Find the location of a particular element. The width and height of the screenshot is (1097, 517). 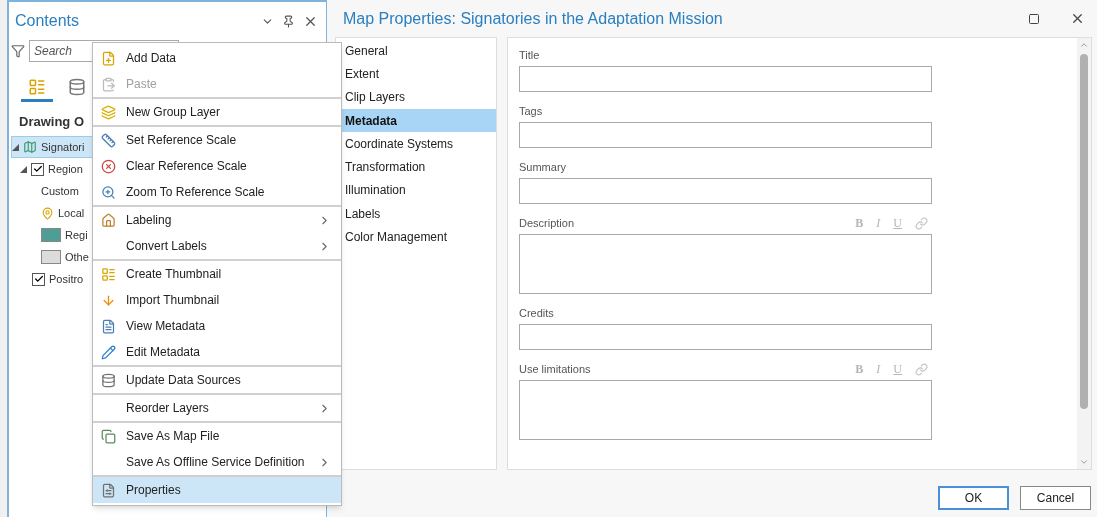

field-label: Summary is located at coordinates (543, 167).